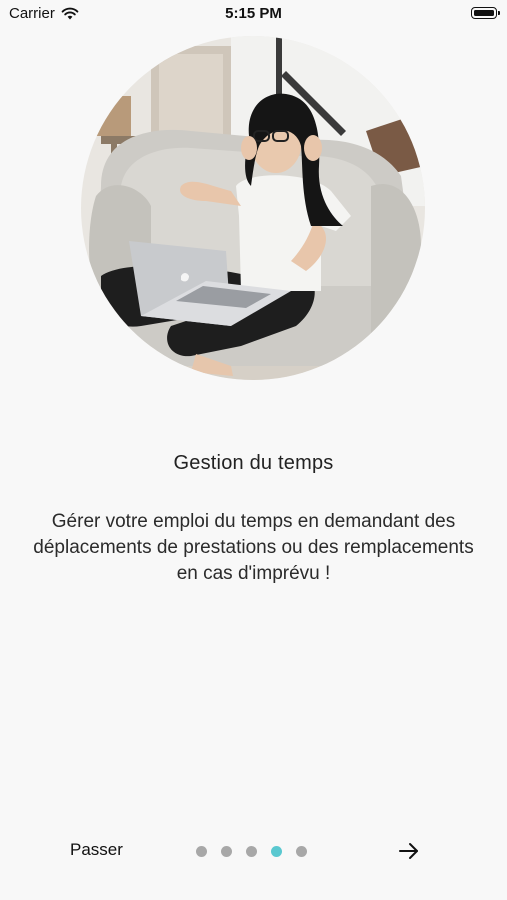 The height and width of the screenshot is (900, 507). I want to click on battery-icon, so click(485, 13).